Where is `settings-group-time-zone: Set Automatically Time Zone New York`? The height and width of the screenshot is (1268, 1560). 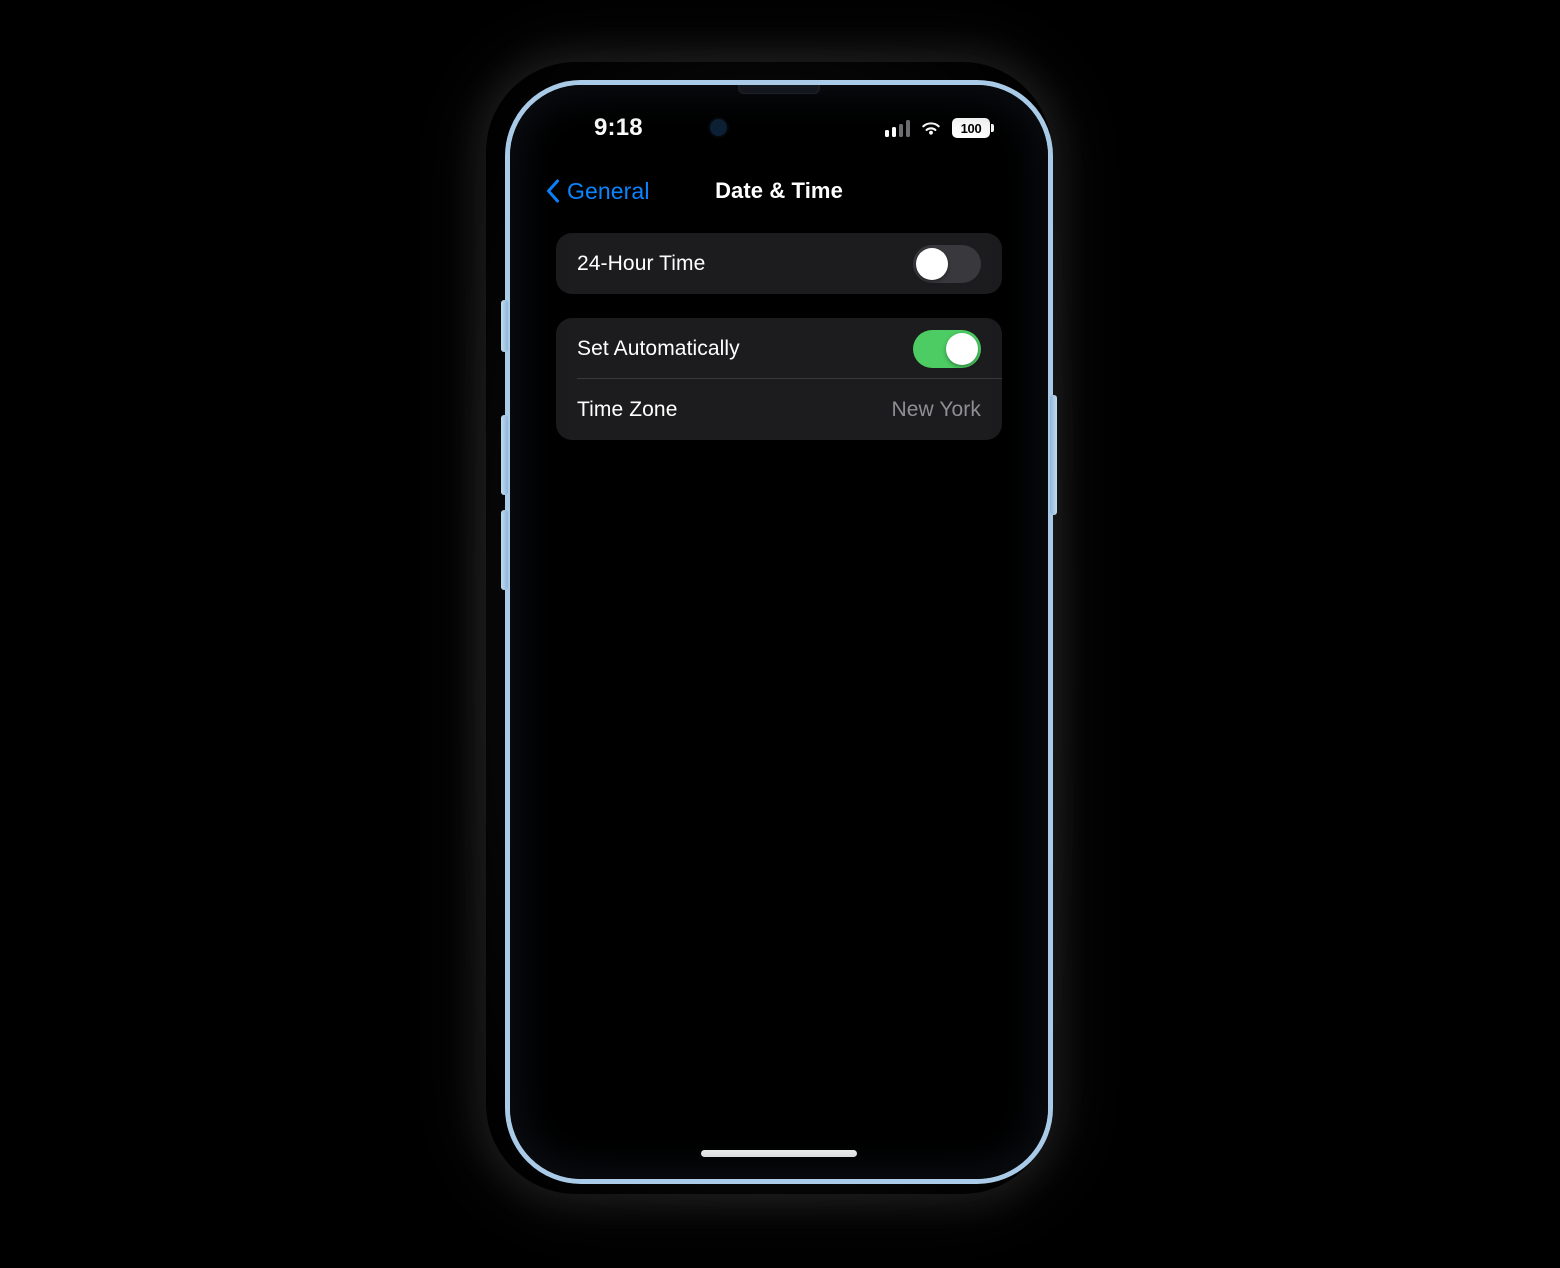
settings-group-time-zone: Set Automatically Time Zone New York is located at coordinates (779, 379).